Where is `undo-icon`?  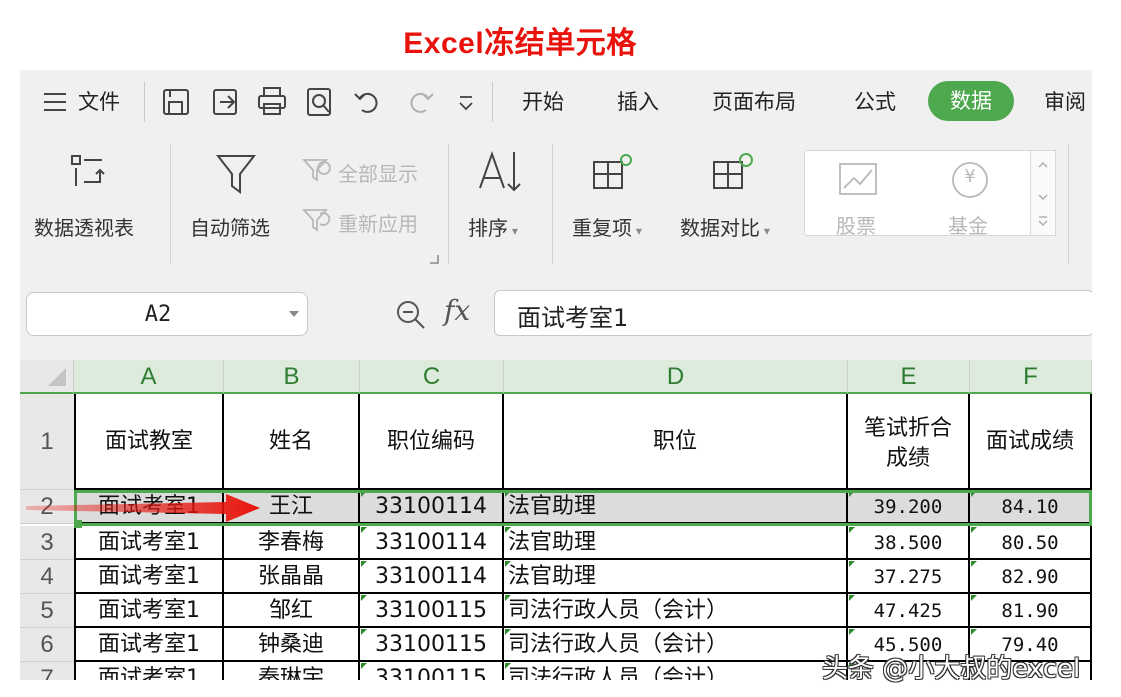 undo-icon is located at coordinates (369, 102).